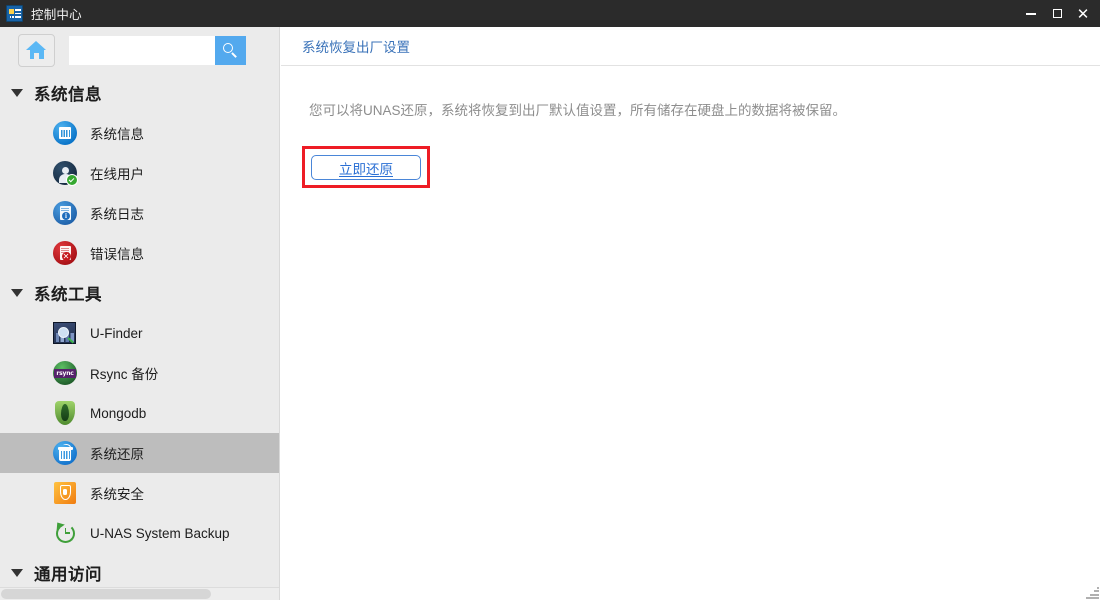  I want to click on maximize-icon, so click(1057, 13).